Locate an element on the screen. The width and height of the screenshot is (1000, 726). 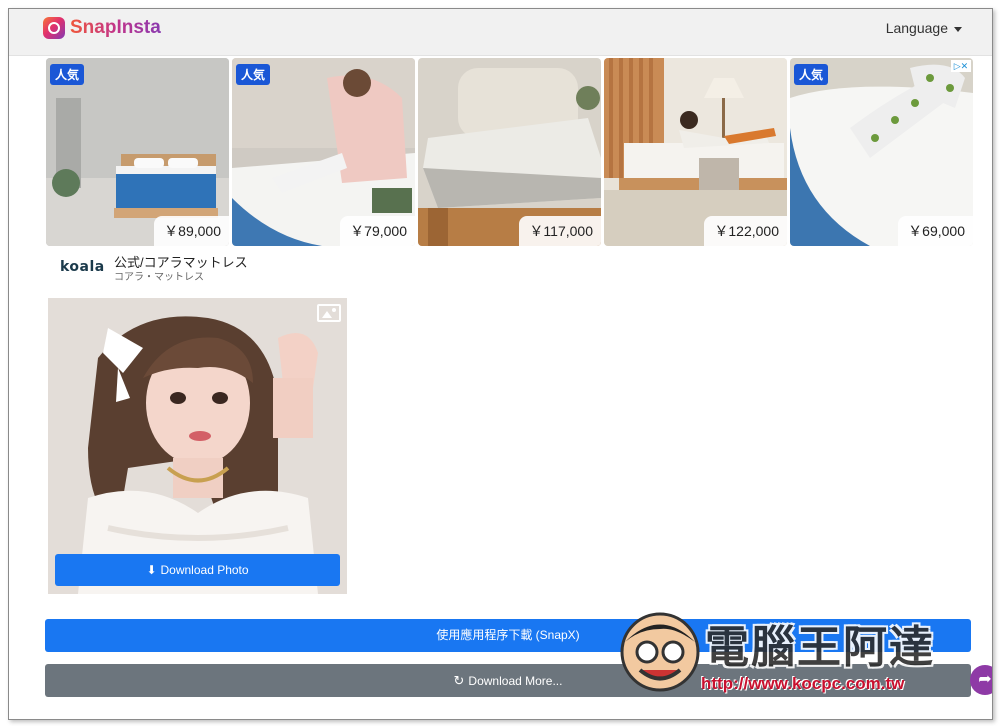
ad-subtitle: コアラ・マットレス is located at coordinates (159, 277).